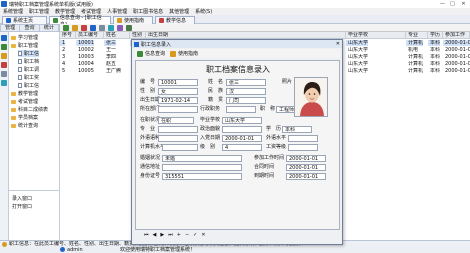 Image resolution: width=470 pixels, height=253 pixels. Describe the element at coordinates (463, 4) in the screenshot. I see `close-button: ✕` at that location.